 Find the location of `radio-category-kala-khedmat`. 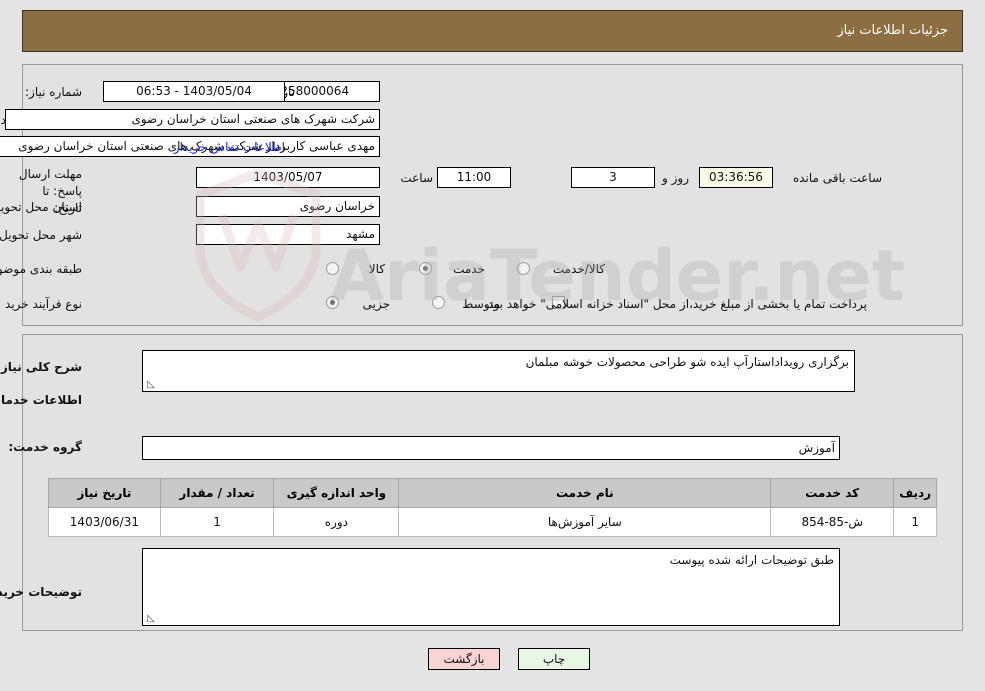

radio-category-kala-khedmat is located at coordinates (523, 268).